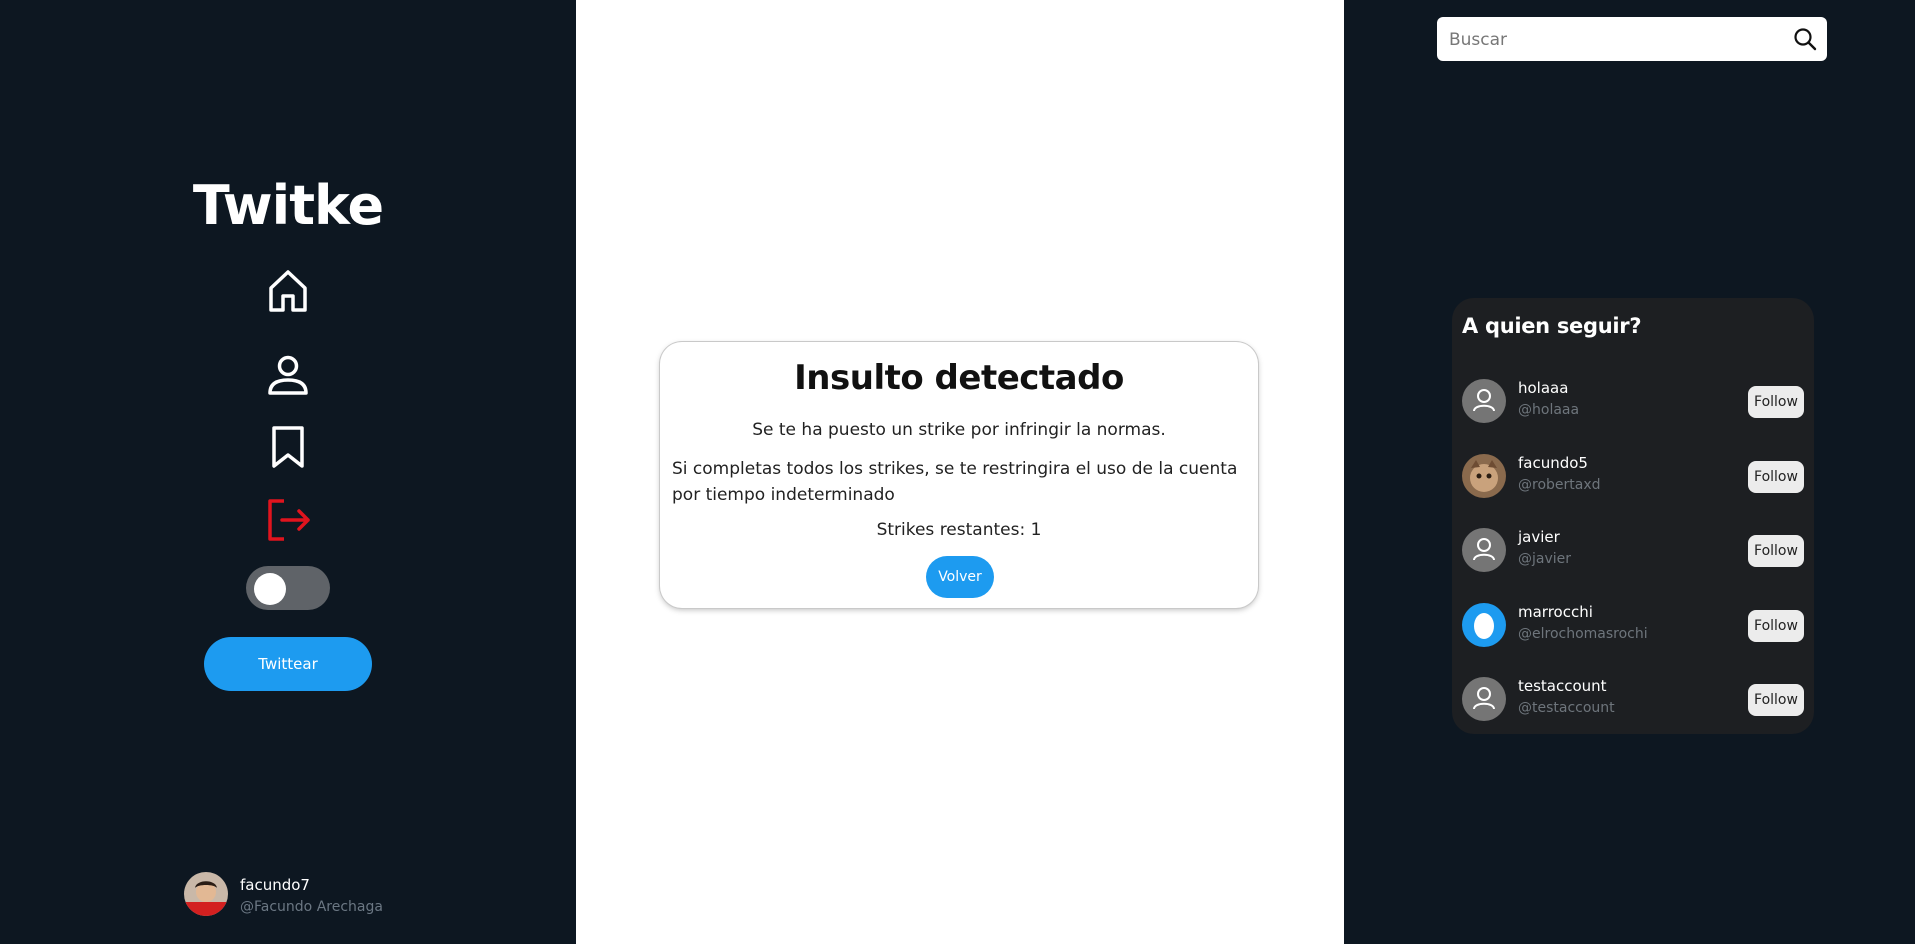 The image size is (1915, 944). What do you see at coordinates (206, 894) in the screenshot?
I see `avatar` at bounding box center [206, 894].